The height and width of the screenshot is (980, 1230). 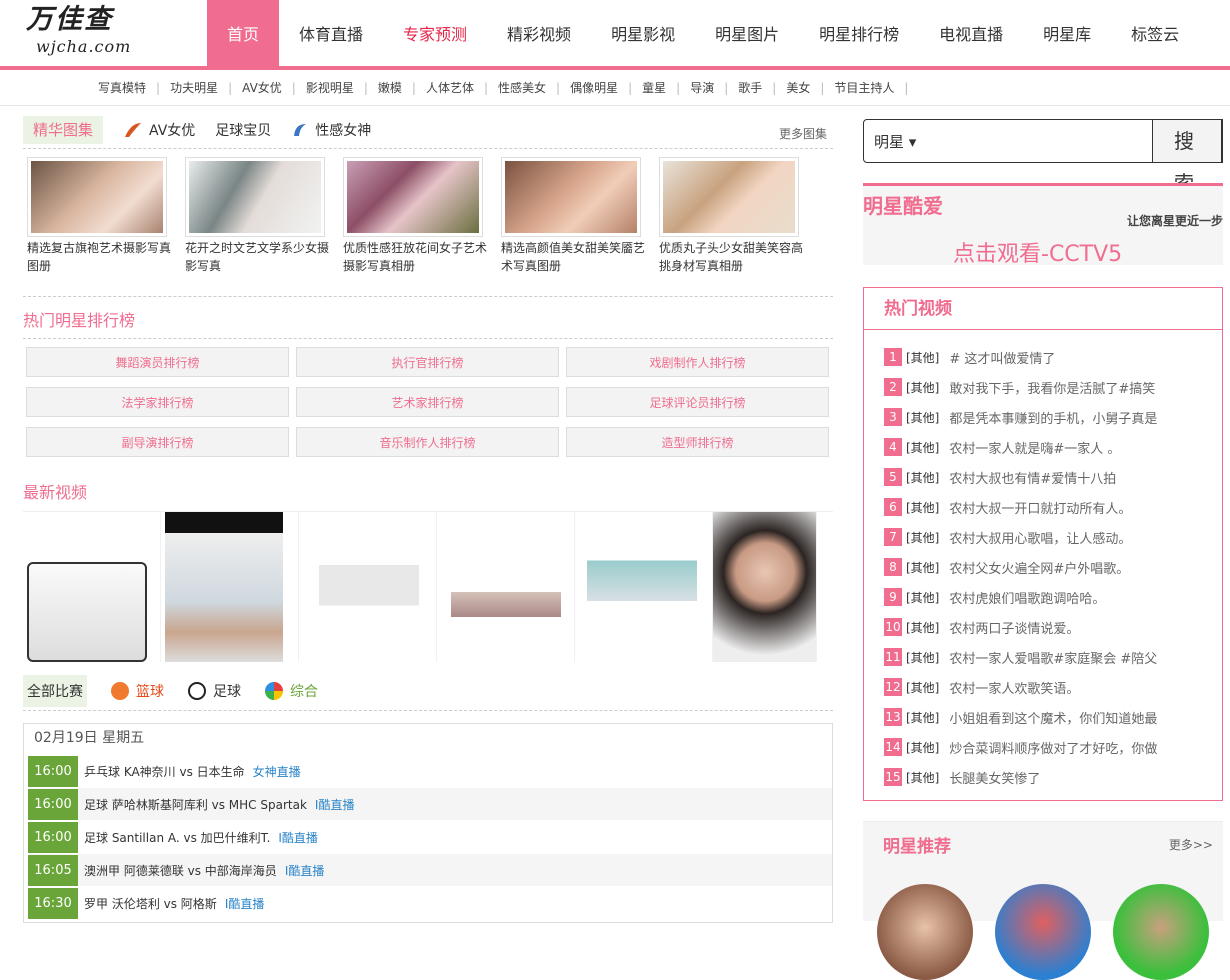 I want to click on subnav-item: 性感美女, so click(x=522, y=87).